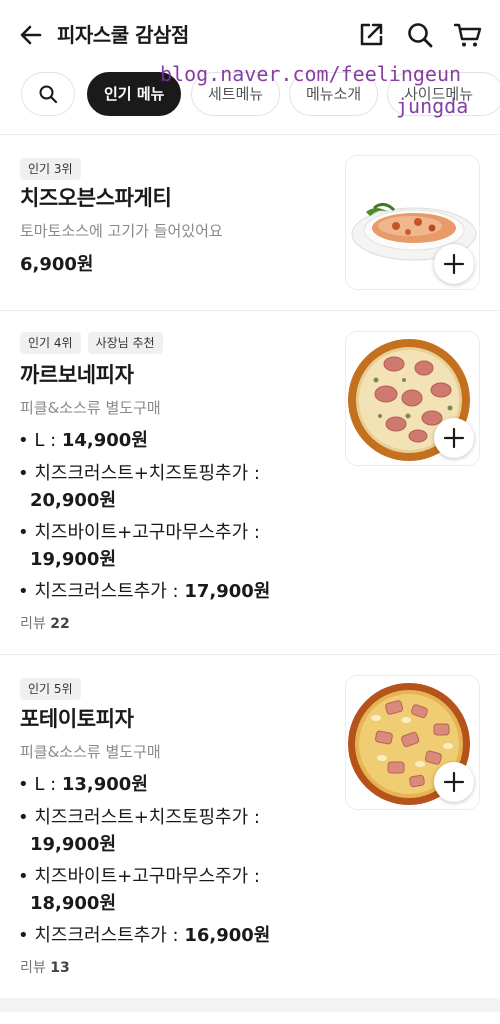 The width and height of the screenshot is (500, 1024). What do you see at coordinates (134, 94) in the screenshot?
I see `tab-popular-menu: 인기 메뉴` at bounding box center [134, 94].